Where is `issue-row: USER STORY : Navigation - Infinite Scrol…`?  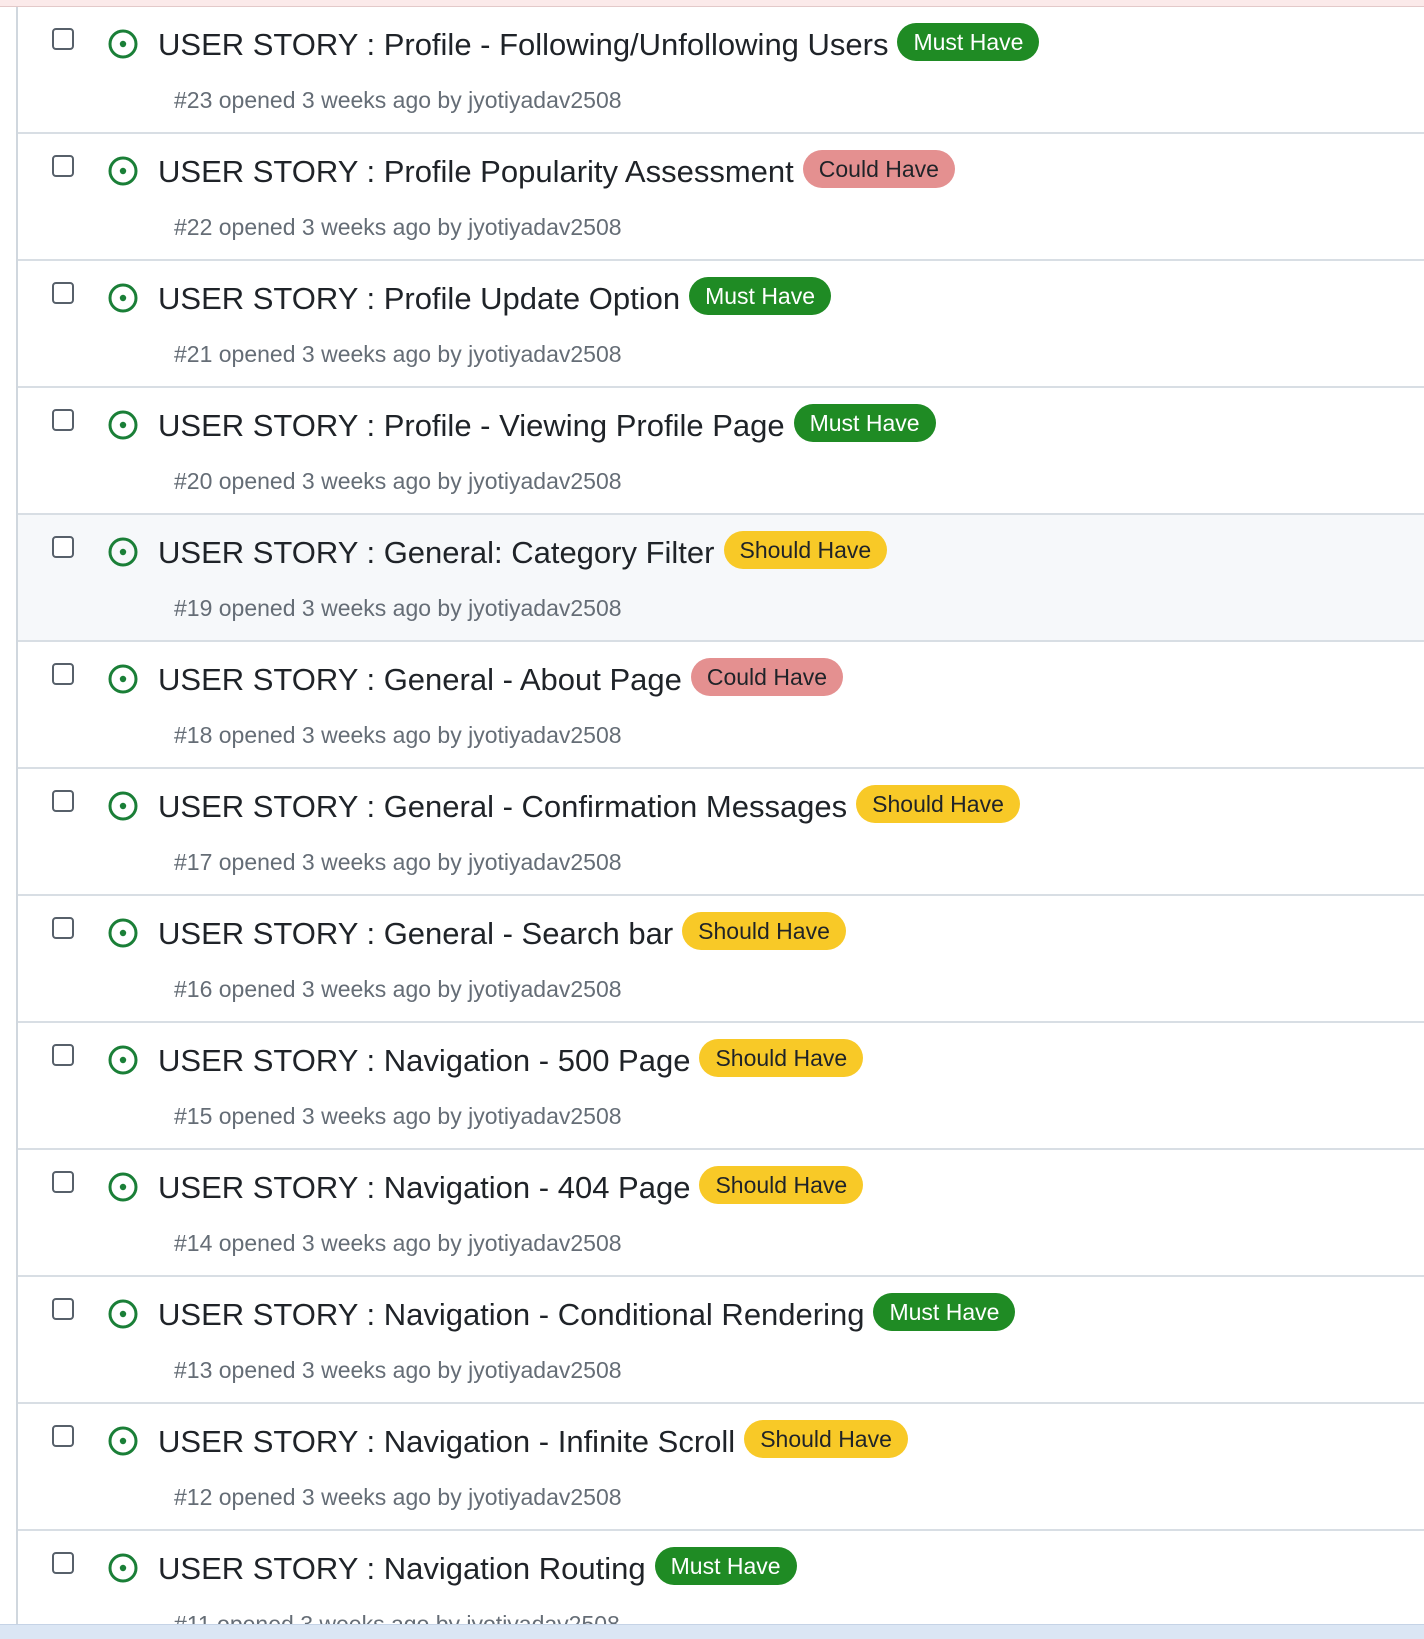
issue-row: USER STORY : Navigation - Infinite Scrol… is located at coordinates (721, 1467).